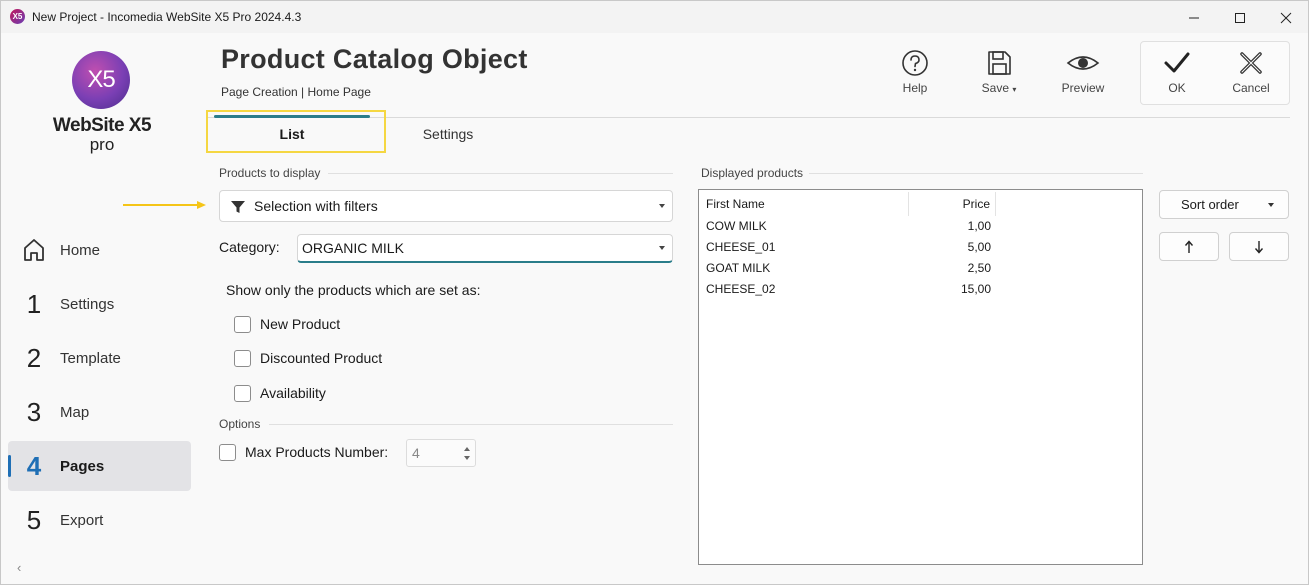 The width and height of the screenshot is (1309, 585). I want to click on sidebar-item-pages: 4 Pages, so click(99, 466).